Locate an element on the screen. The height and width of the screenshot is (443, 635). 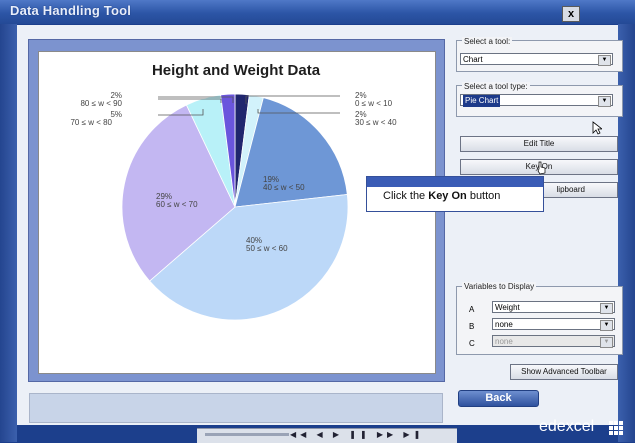
variable-b-value: none is located at coordinates (504, 324).